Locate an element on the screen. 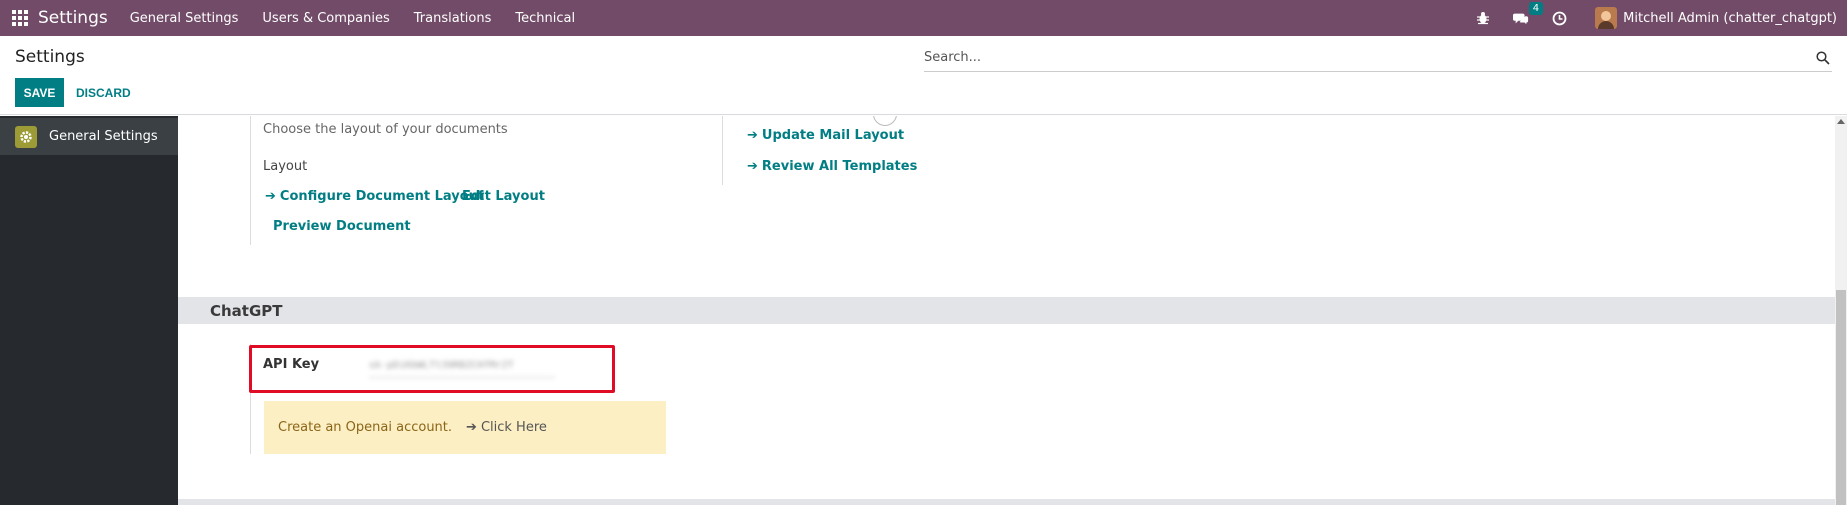  search-bar is located at coordinates (1378, 58).